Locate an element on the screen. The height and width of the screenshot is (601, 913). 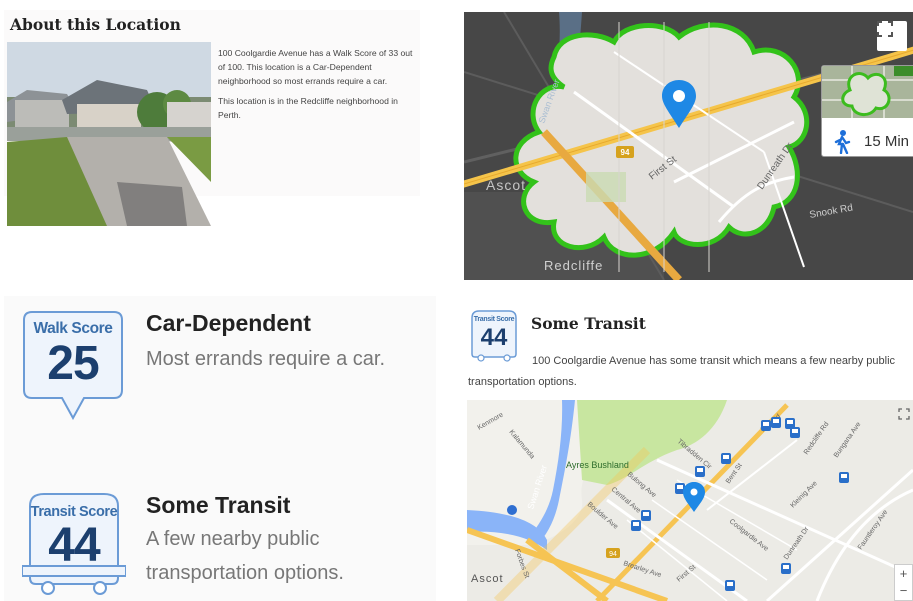
transit-small-badge-label: Transit Score is located at coordinates (494, 319).